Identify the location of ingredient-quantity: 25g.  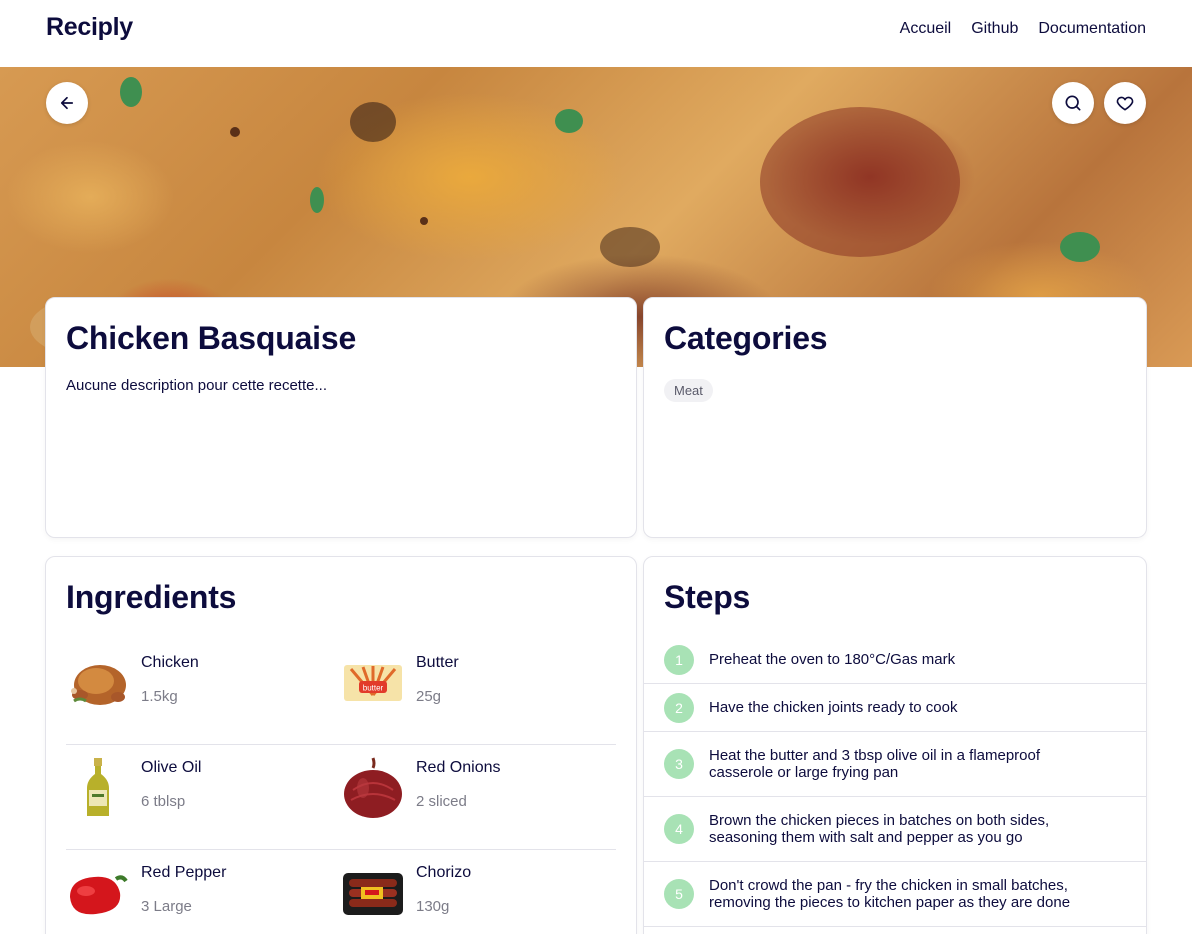
(429, 696).